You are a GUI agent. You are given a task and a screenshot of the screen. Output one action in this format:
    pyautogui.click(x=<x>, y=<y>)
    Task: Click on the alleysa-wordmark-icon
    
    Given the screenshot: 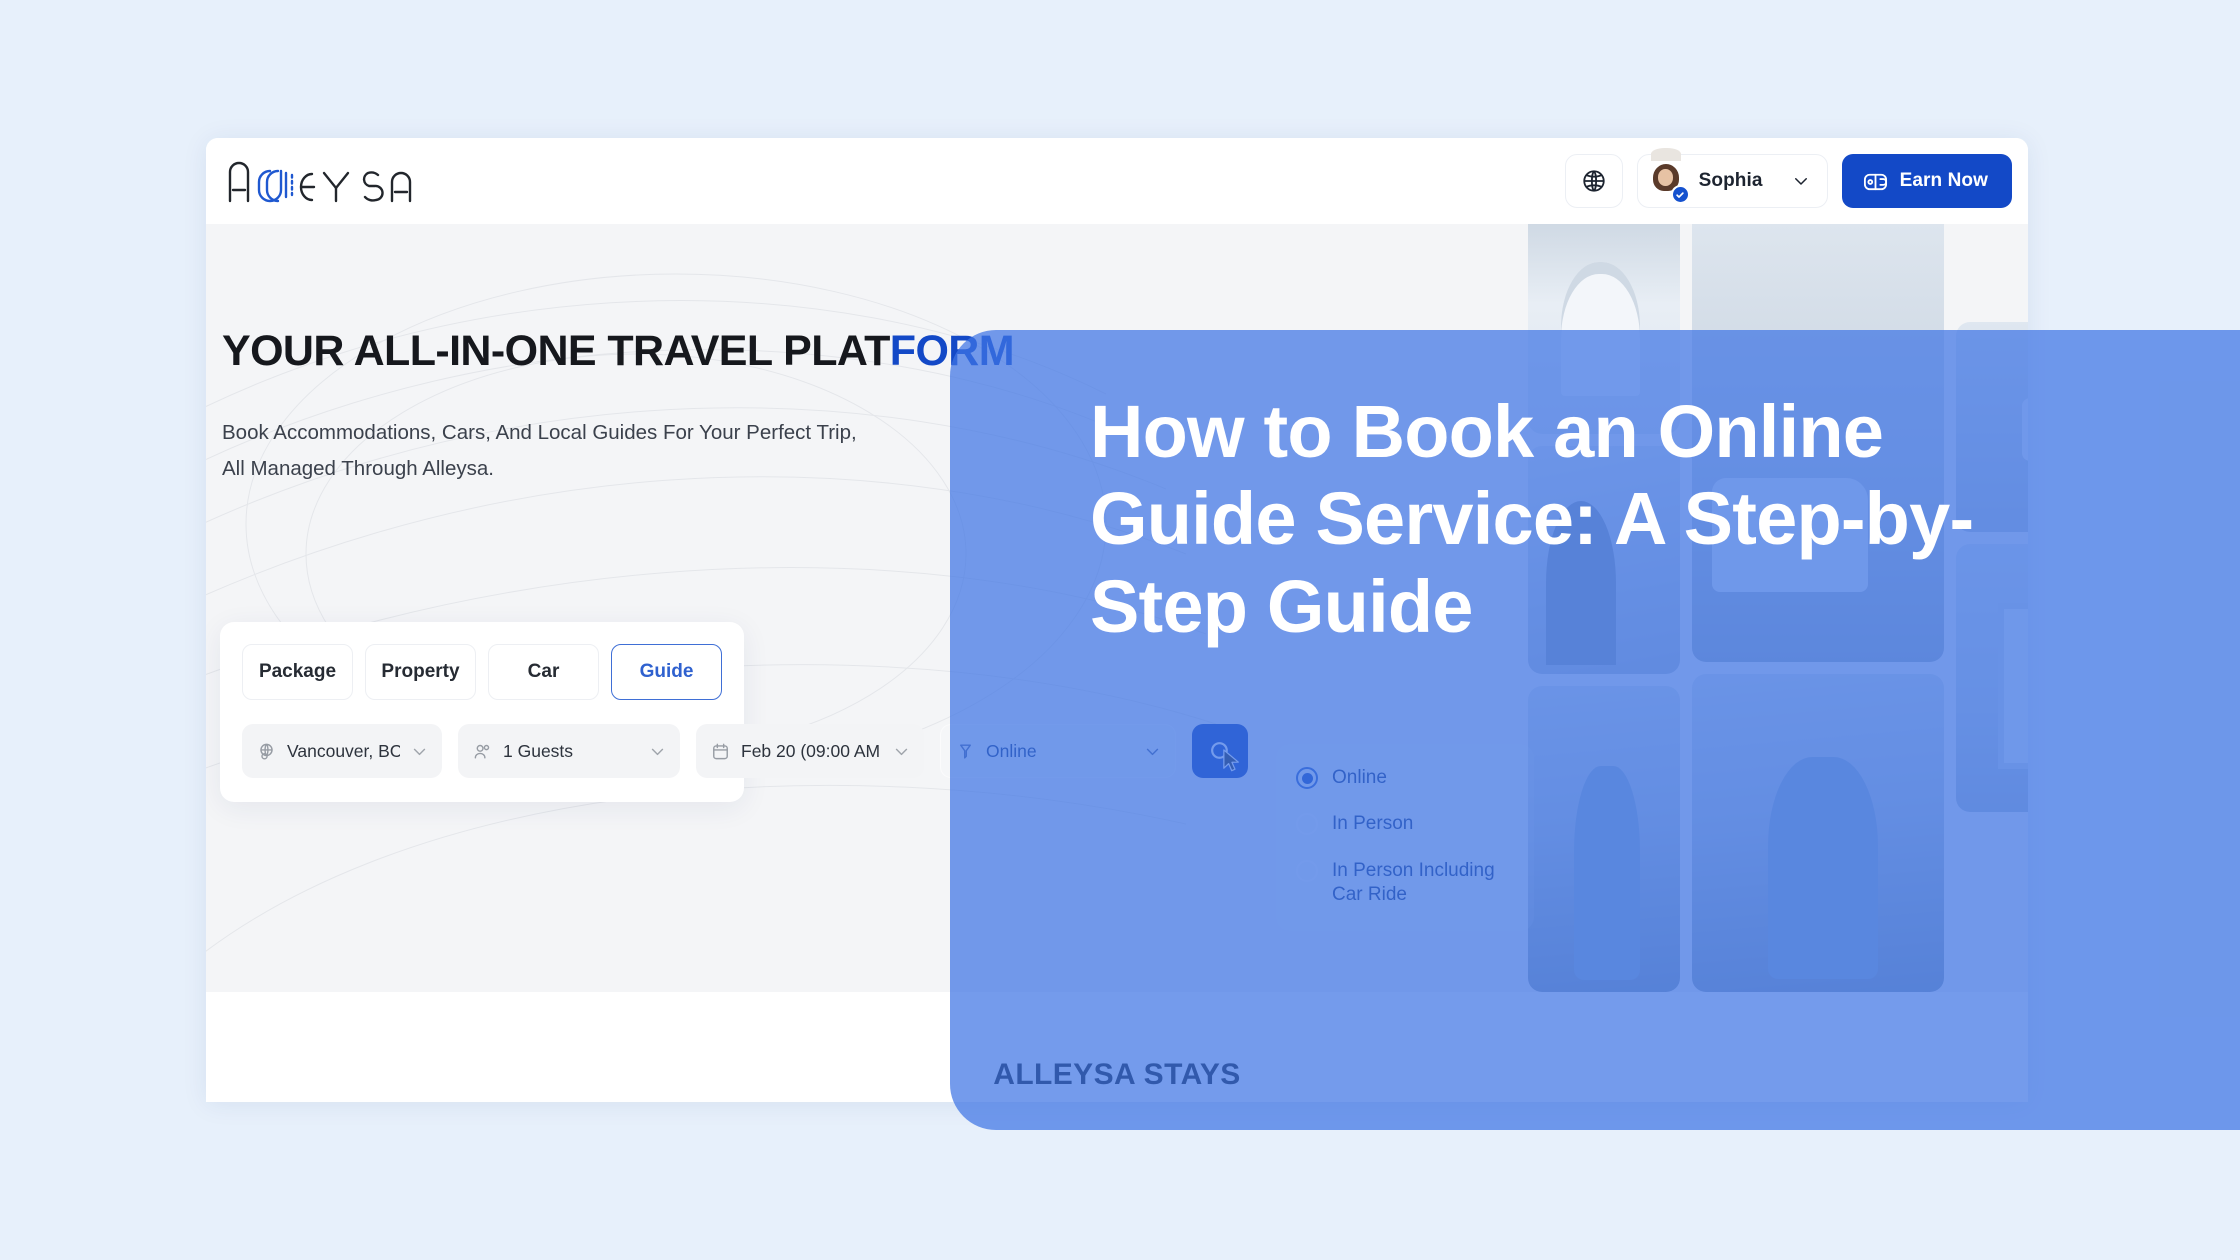 What is the action you would take?
    pyautogui.click(x=320, y=182)
    